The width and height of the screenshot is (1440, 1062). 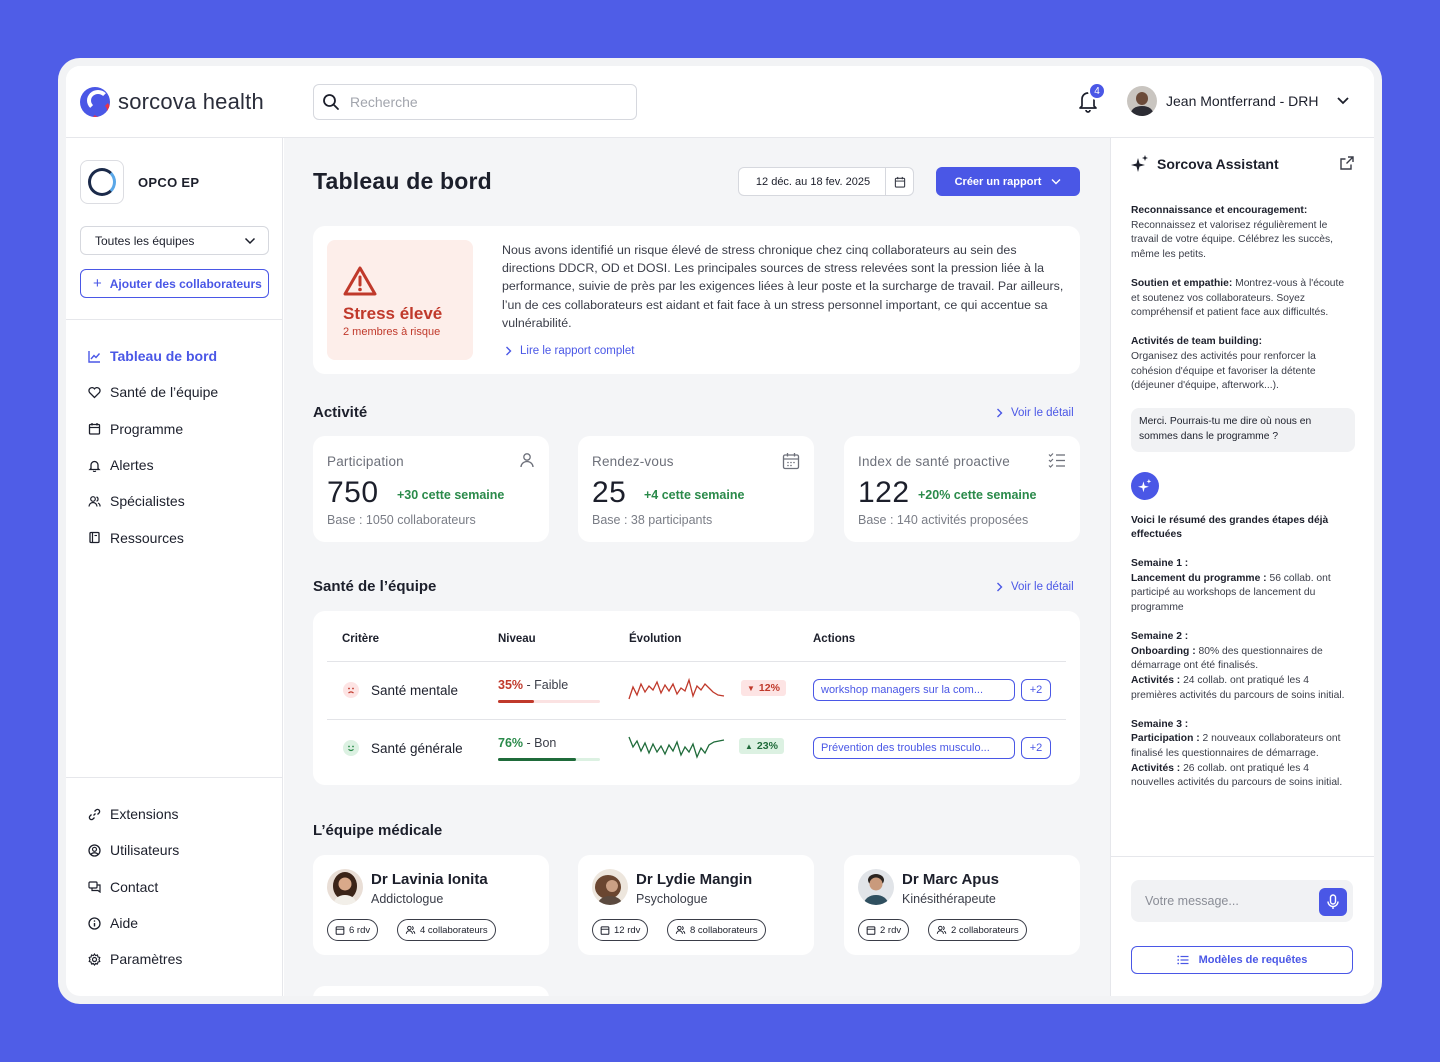 I want to click on team-health-detail-link: Voir le détail, so click(x=1035, y=587).